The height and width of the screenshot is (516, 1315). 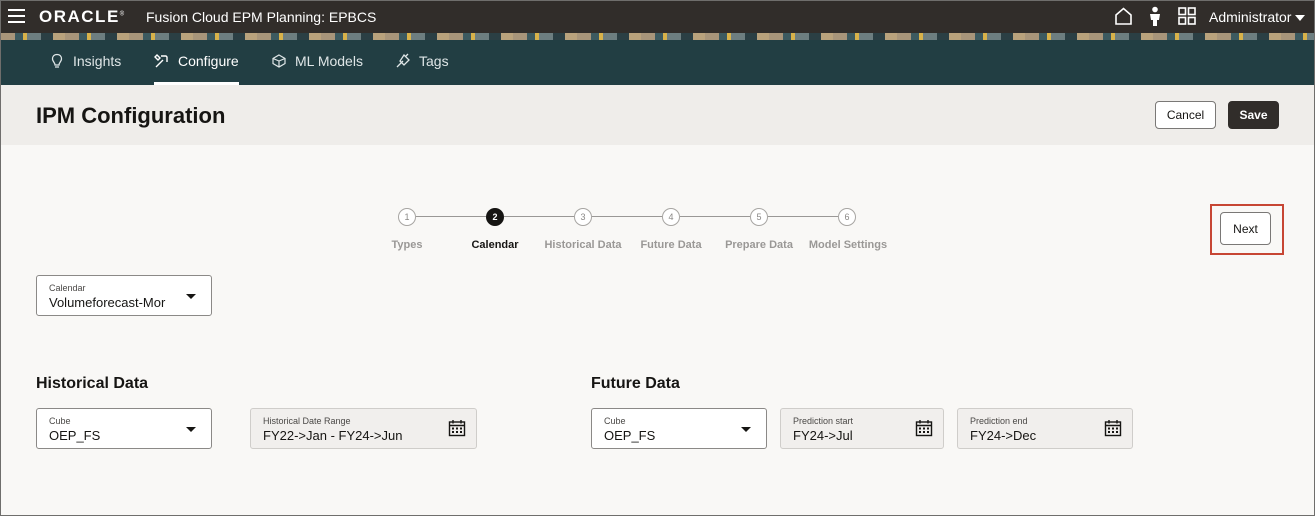 I want to click on tags-icon, so click(x=403, y=60).